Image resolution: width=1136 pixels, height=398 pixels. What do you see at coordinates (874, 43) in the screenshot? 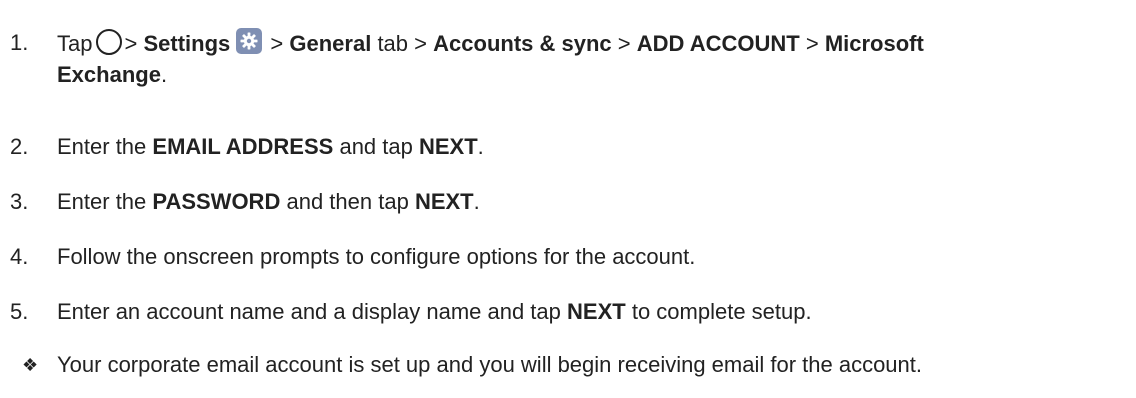
I see `microsoft-label: Microsoft` at bounding box center [874, 43].